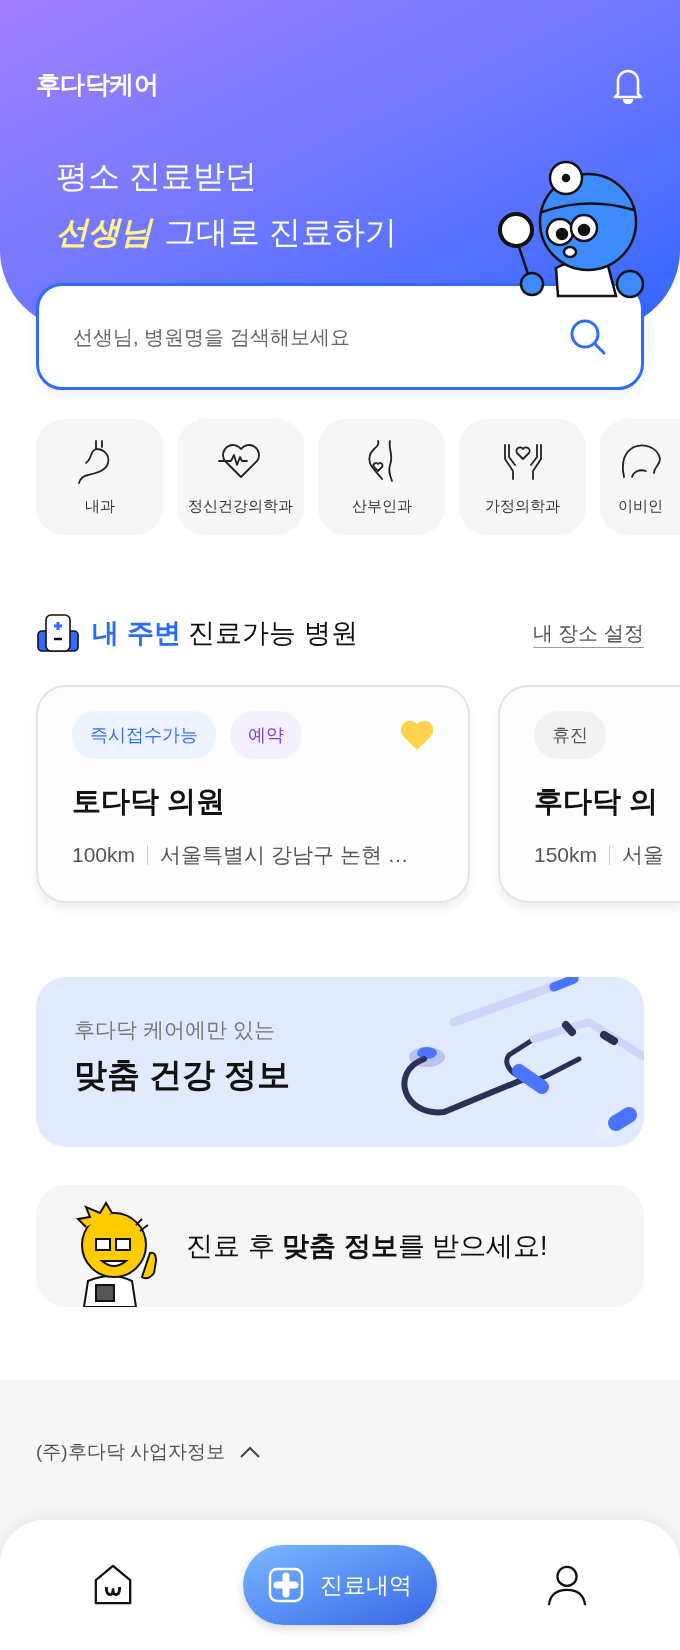  What do you see at coordinates (340, 1062) in the screenshot?
I see `health-info-banner: 후다닥 케어에만 있는 맞춤 건강 정보` at bounding box center [340, 1062].